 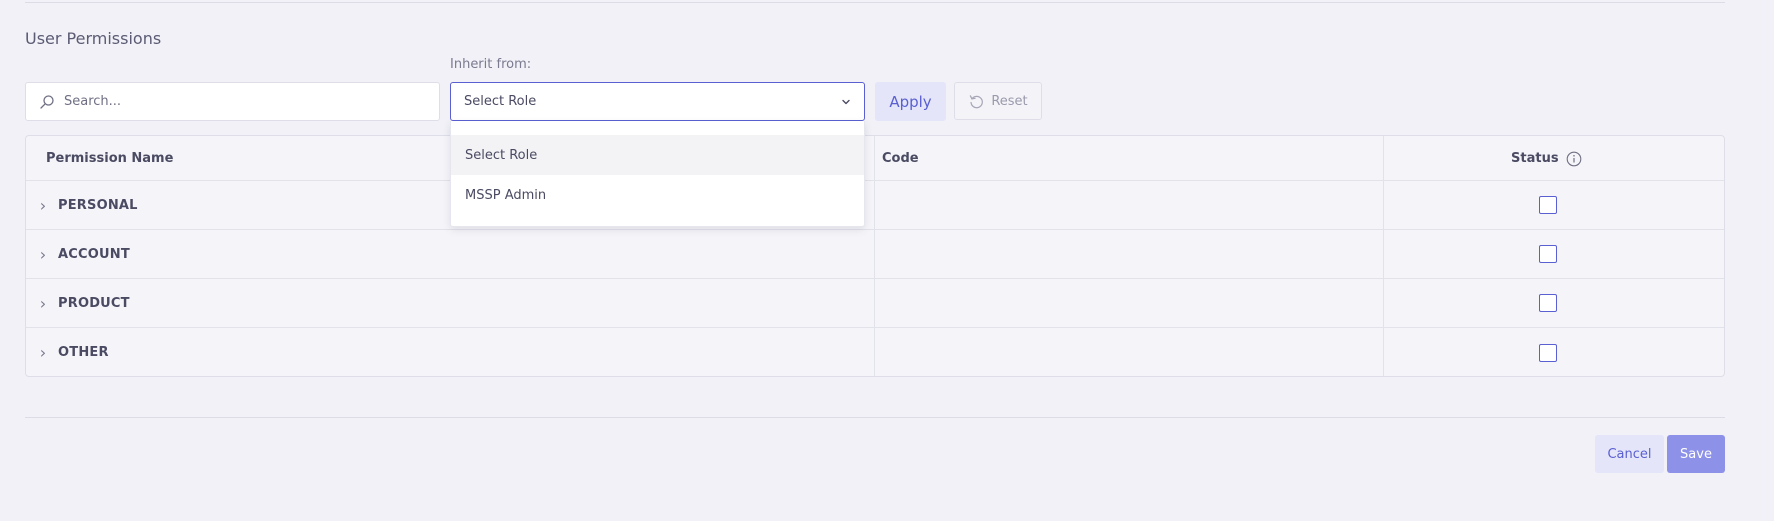 What do you see at coordinates (977, 101) in the screenshot?
I see `reset-icon` at bounding box center [977, 101].